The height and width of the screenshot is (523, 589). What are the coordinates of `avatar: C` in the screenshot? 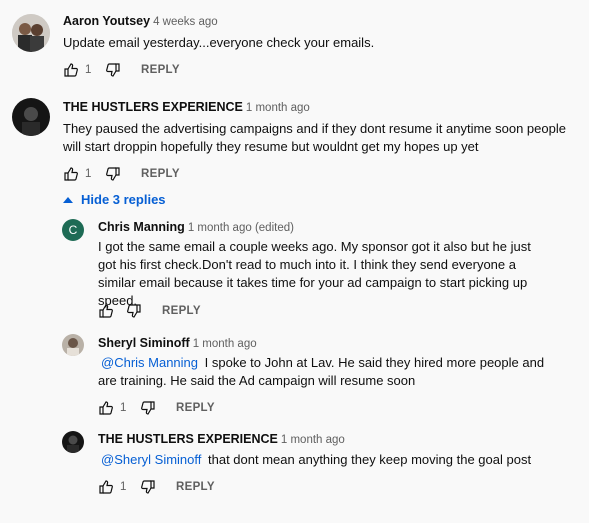 It's located at (73, 230).